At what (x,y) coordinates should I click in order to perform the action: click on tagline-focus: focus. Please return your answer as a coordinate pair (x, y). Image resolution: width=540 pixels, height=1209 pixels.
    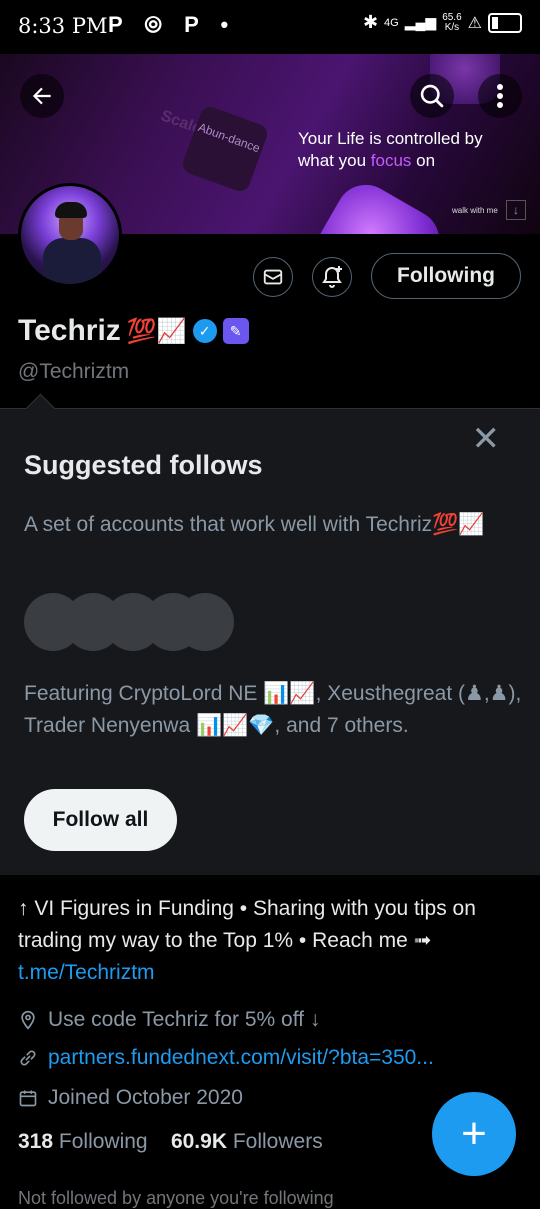
    Looking at the image, I should click on (391, 160).